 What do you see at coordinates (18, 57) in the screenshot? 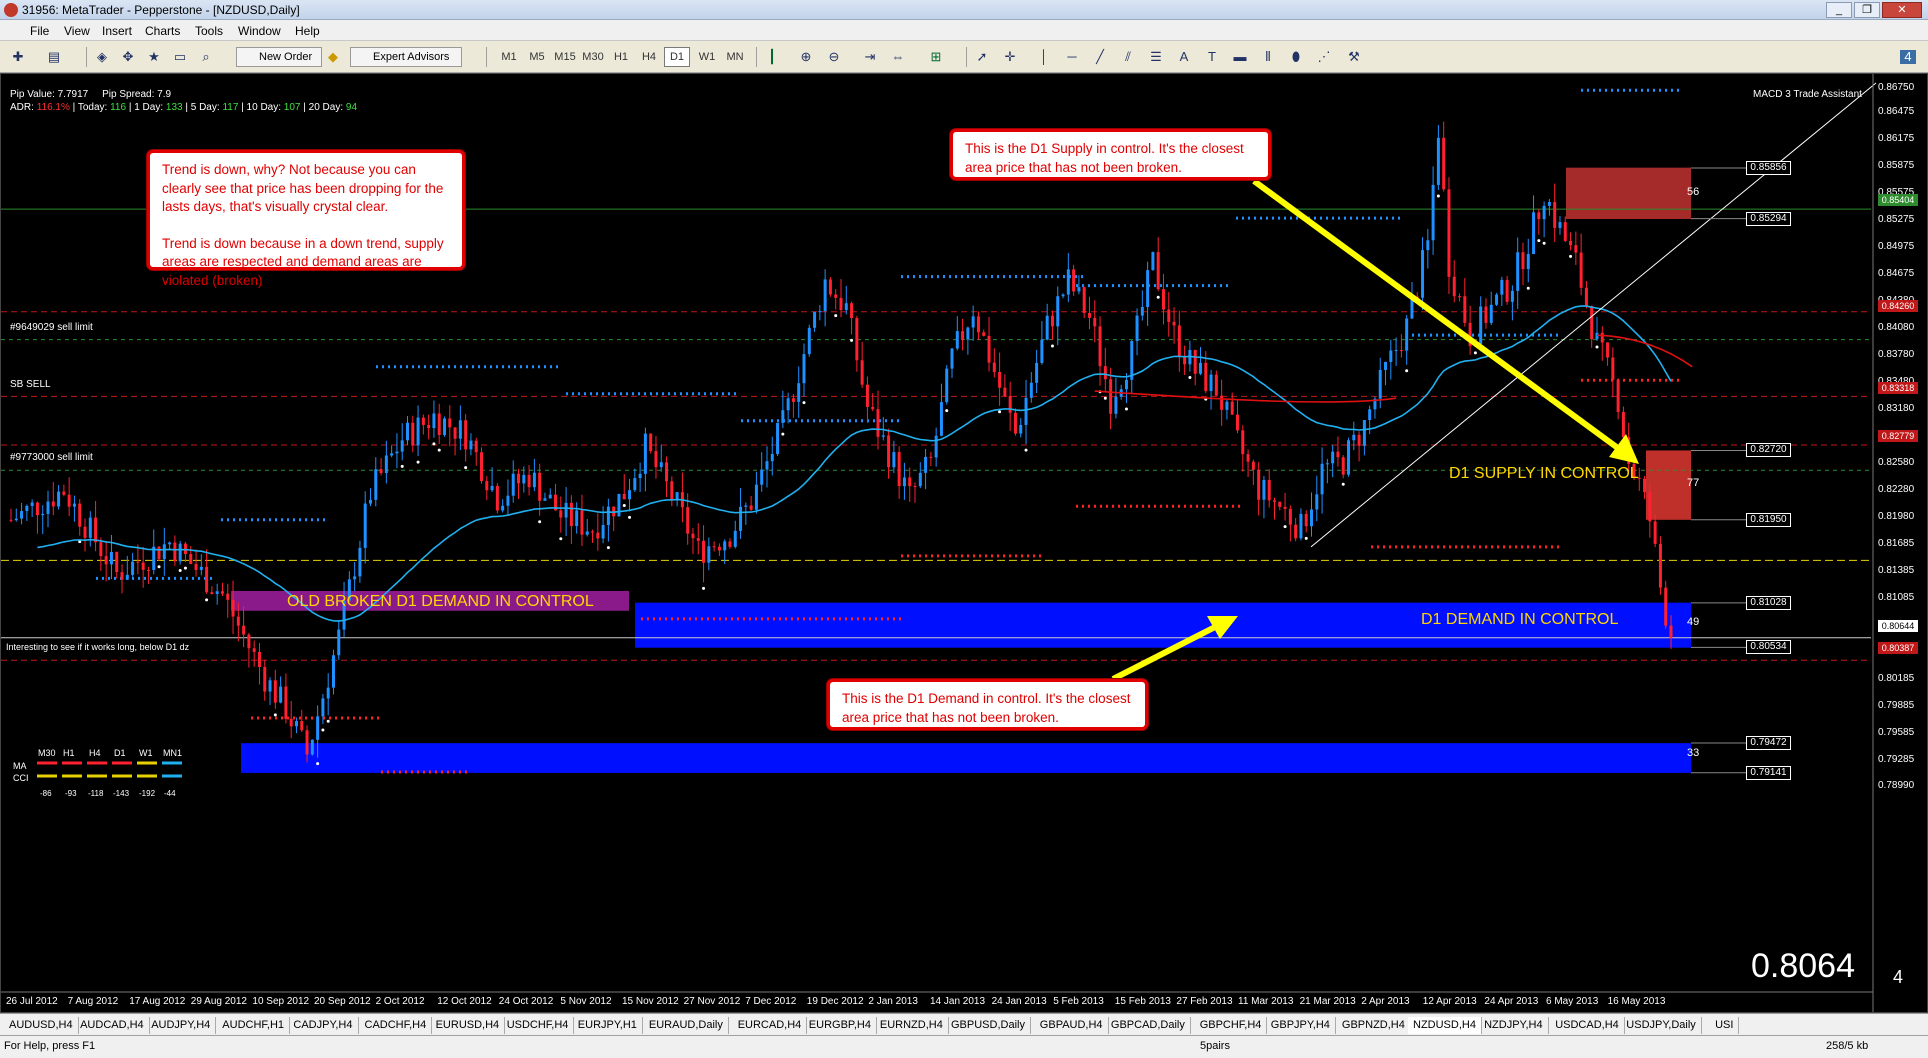
I see `new-chart-icon: ✚` at bounding box center [18, 57].